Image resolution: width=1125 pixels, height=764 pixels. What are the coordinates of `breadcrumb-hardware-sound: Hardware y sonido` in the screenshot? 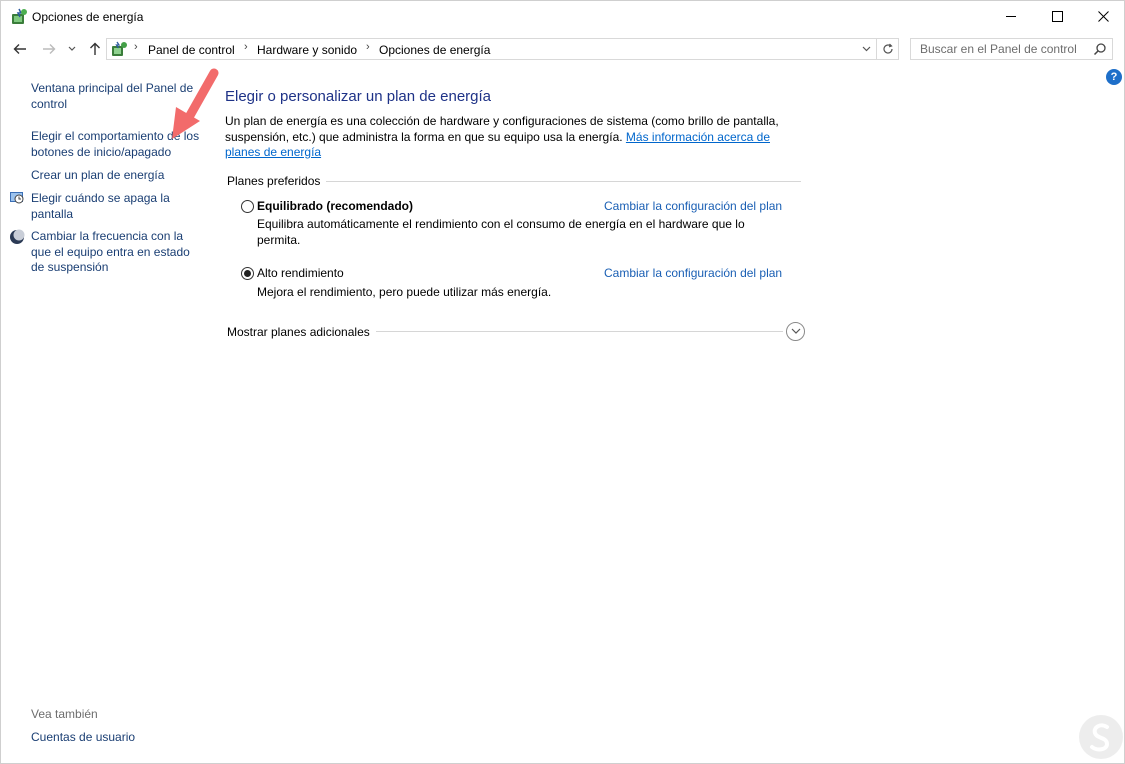 It's located at (307, 50).